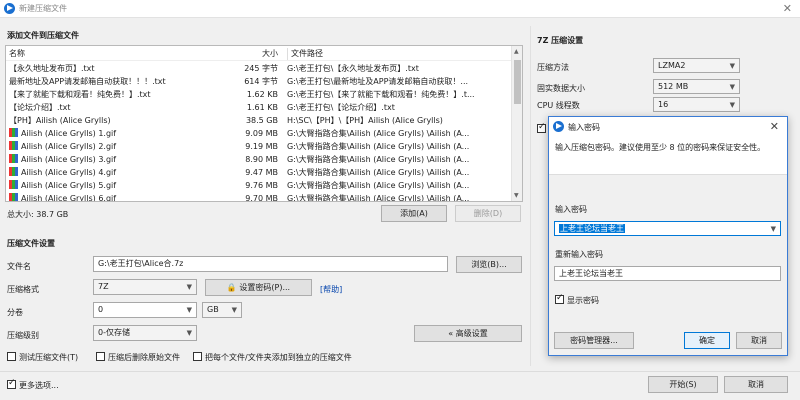  Describe the element at coordinates (756, 384) in the screenshot. I see `cancel-button: 取消` at that location.